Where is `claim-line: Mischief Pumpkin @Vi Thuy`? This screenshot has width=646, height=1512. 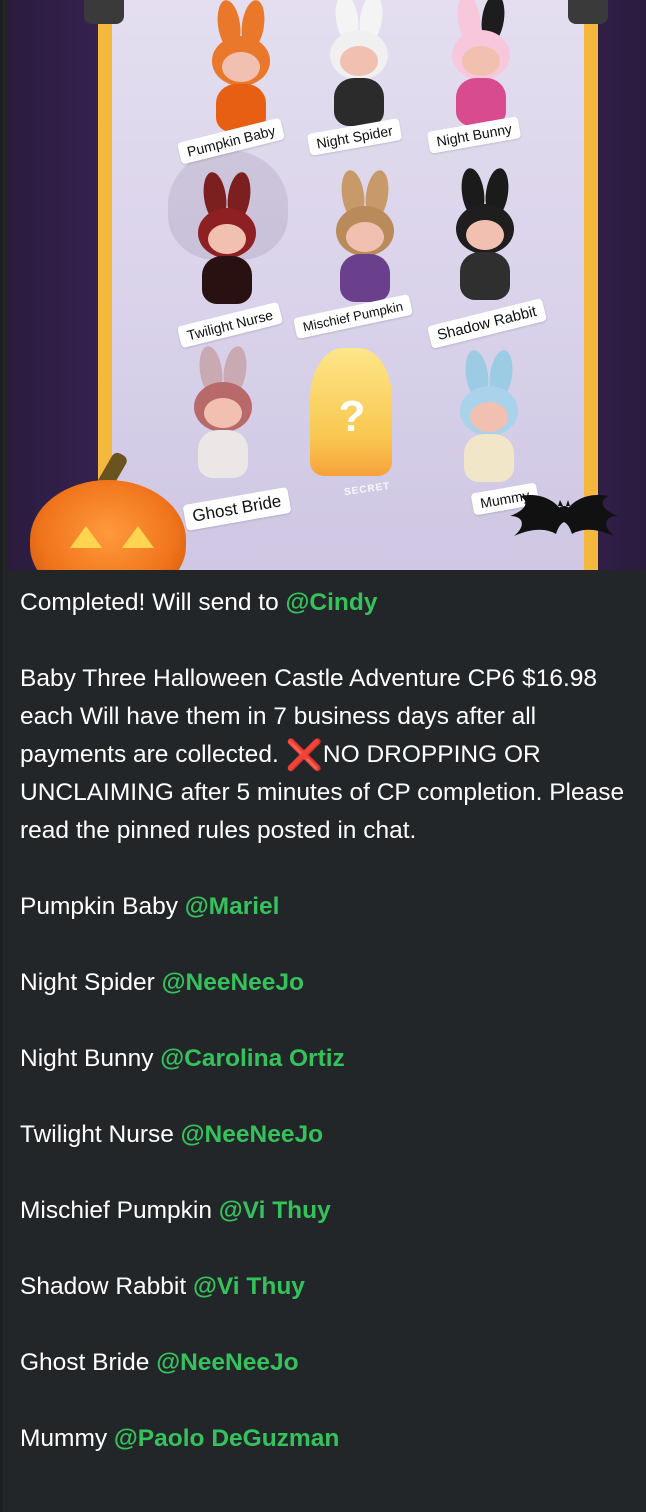 claim-line: Mischief Pumpkin @Vi Thuy is located at coordinates (330, 1211).